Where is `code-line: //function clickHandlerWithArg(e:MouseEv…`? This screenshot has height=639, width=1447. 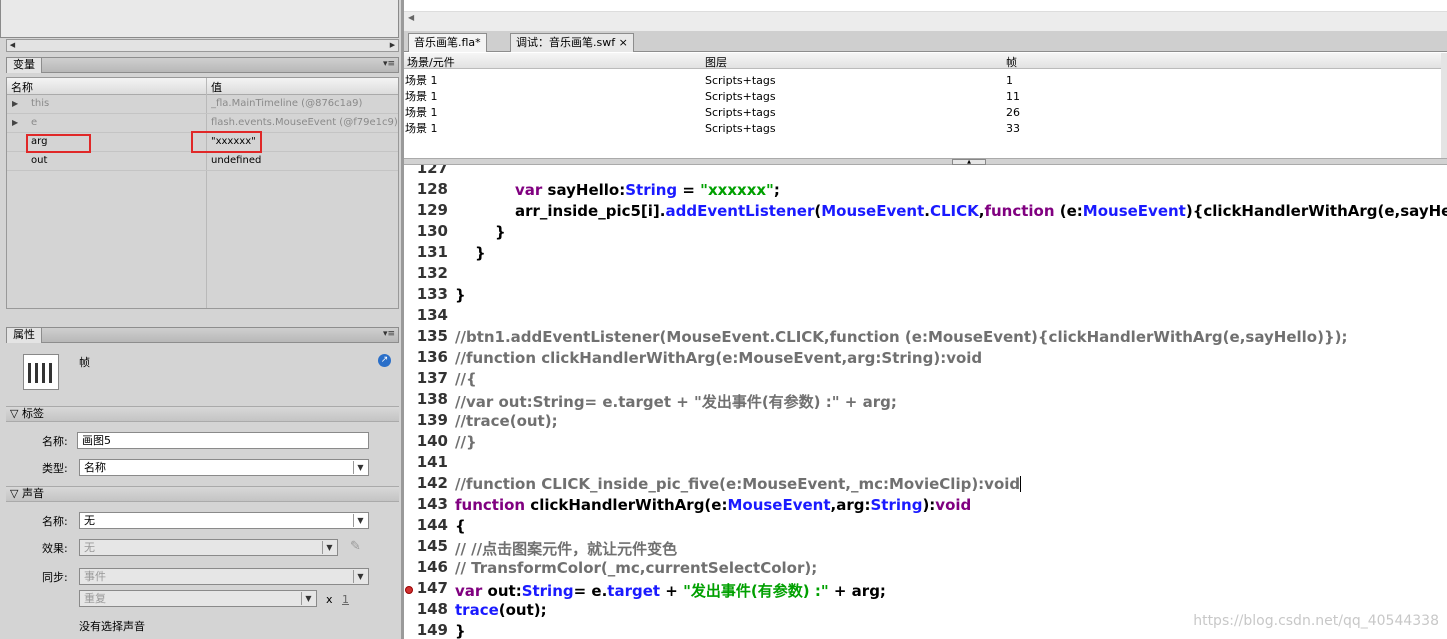
code-line: //function clickHandlerWithArg(e:MouseEv… is located at coordinates (719, 358).